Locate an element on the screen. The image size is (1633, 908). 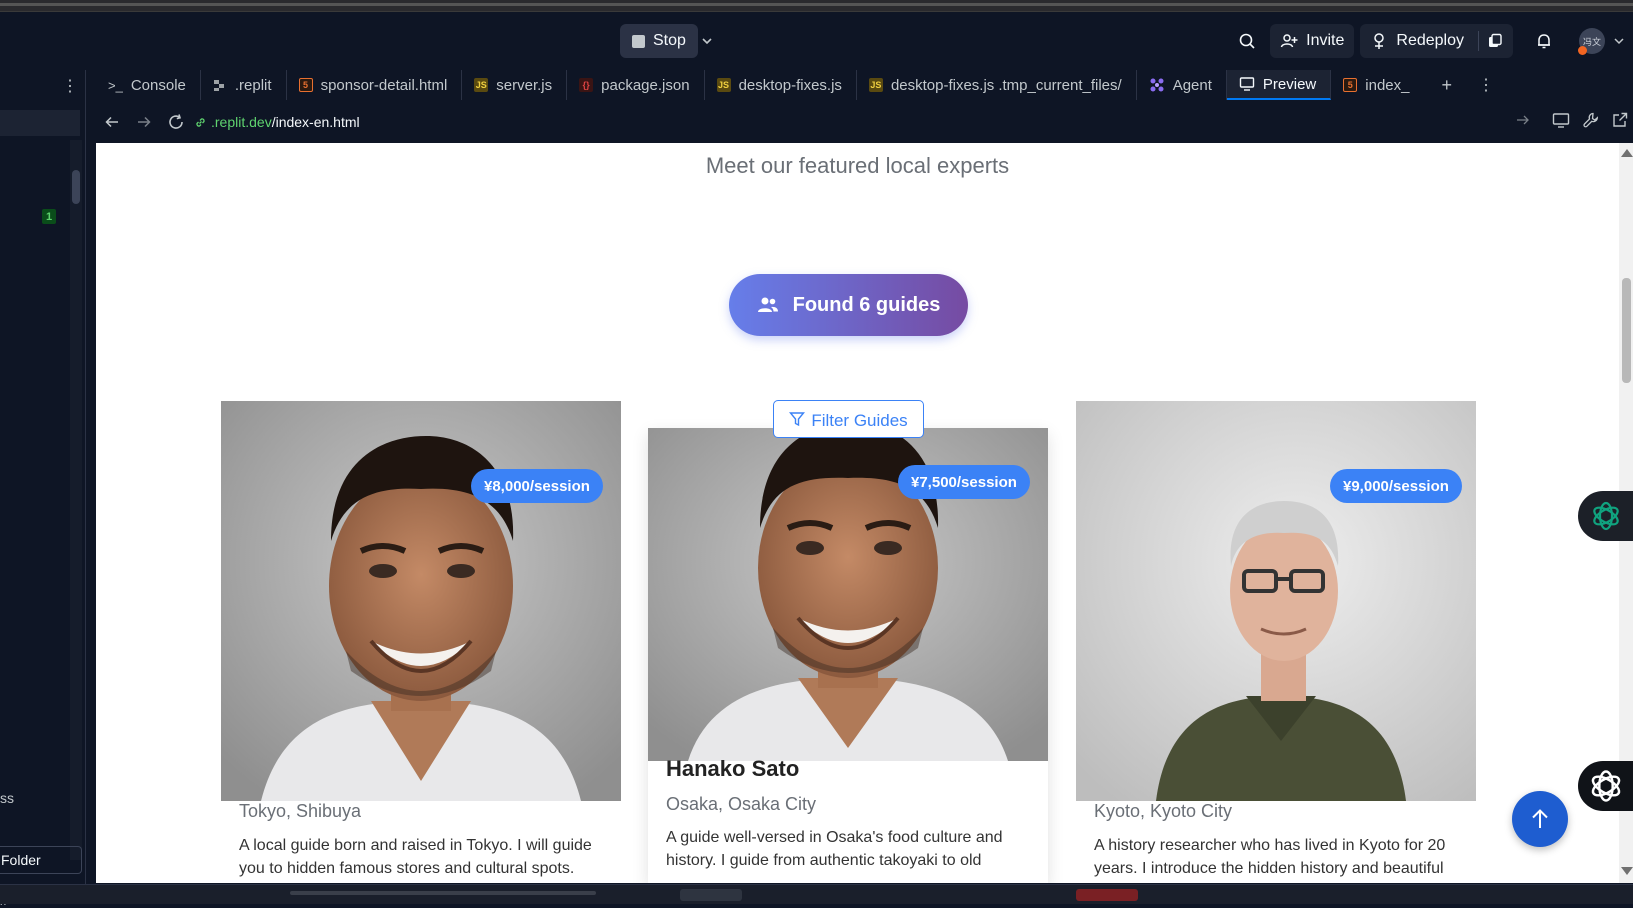
avatar-text: 冯文 is located at coordinates (1591, 41).